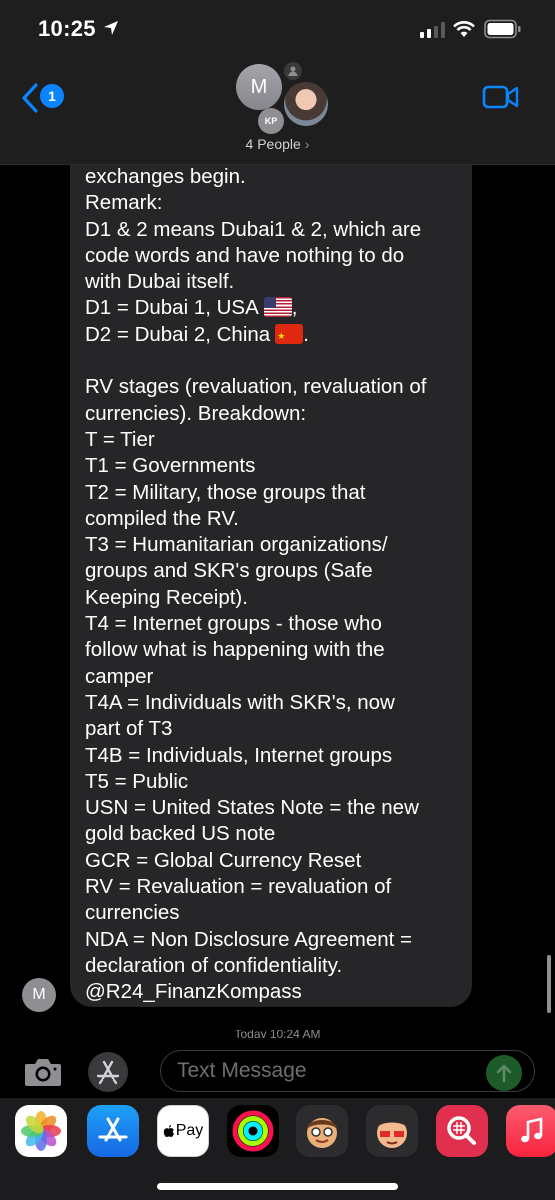 This screenshot has width=555, height=1200. I want to click on message-line: @R24_FinanzKompass, so click(193, 992).